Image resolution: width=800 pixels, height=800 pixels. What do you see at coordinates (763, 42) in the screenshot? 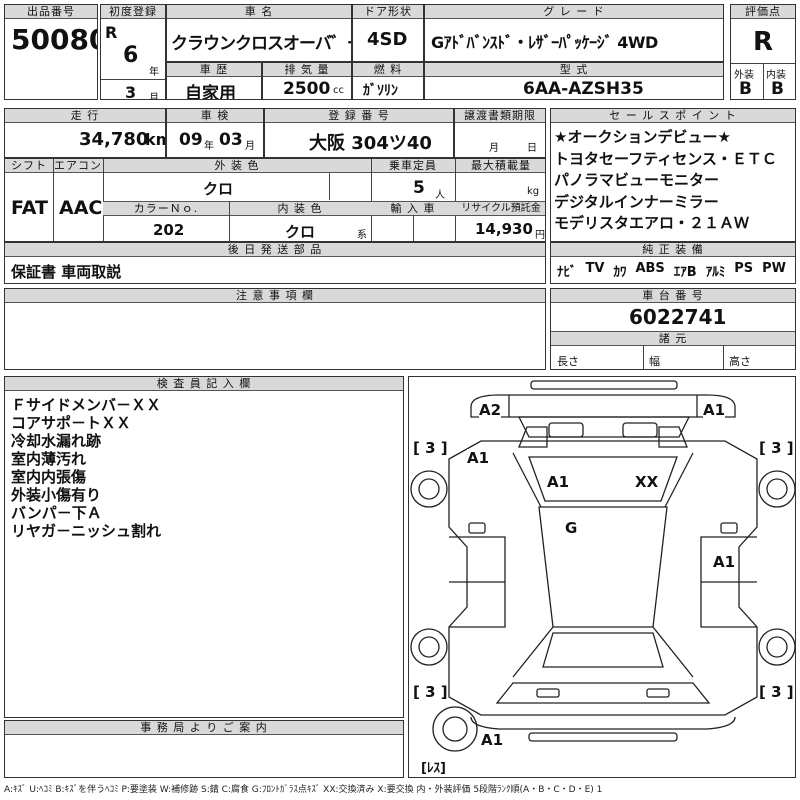
I see `overall-score: R` at bounding box center [763, 42].